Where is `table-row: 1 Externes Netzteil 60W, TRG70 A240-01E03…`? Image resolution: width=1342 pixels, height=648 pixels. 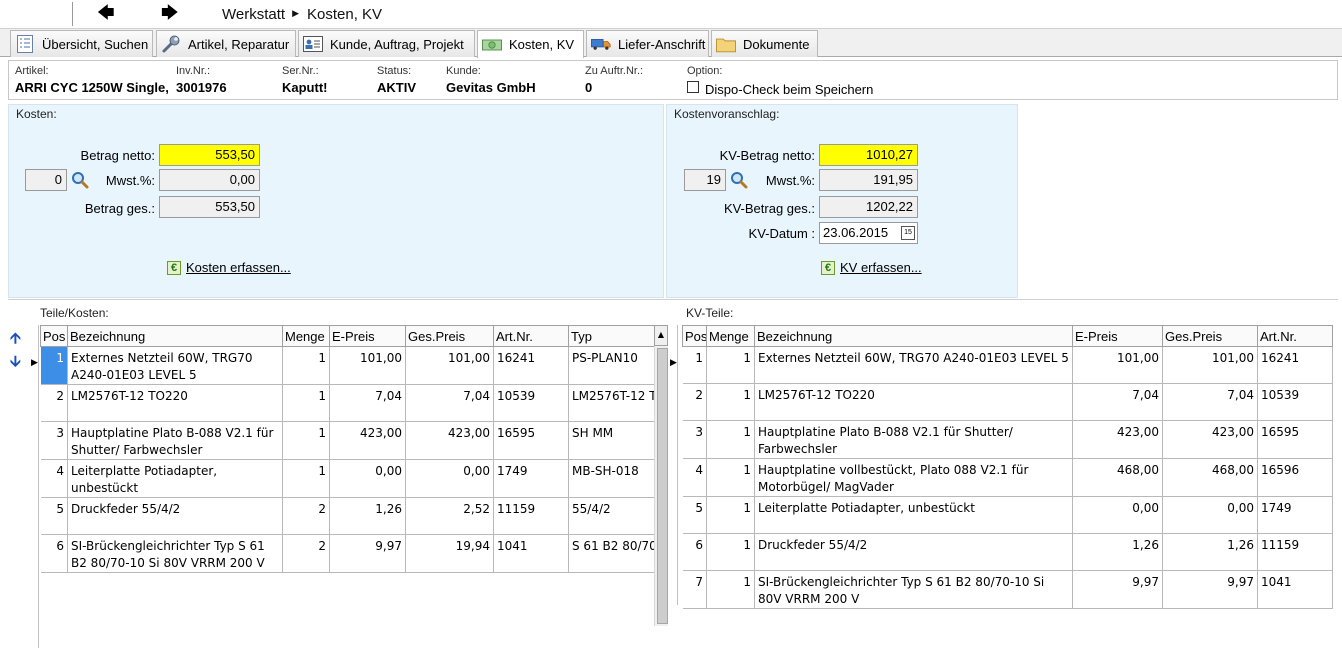
table-row: 1 Externes Netzteil 60W, TRG70 A240-01E03… is located at coordinates (347, 365).